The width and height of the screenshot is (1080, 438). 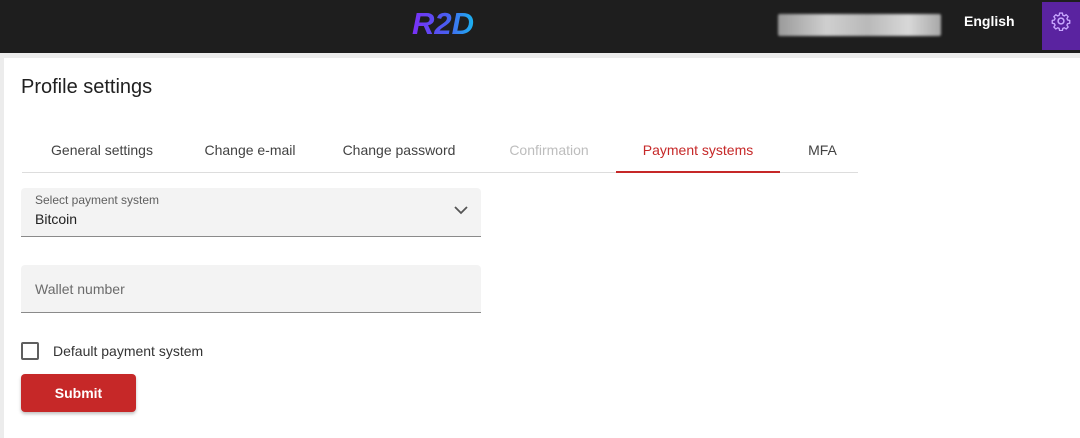 What do you see at coordinates (399, 150) in the screenshot?
I see `tab-change-password: Change password` at bounding box center [399, 150].